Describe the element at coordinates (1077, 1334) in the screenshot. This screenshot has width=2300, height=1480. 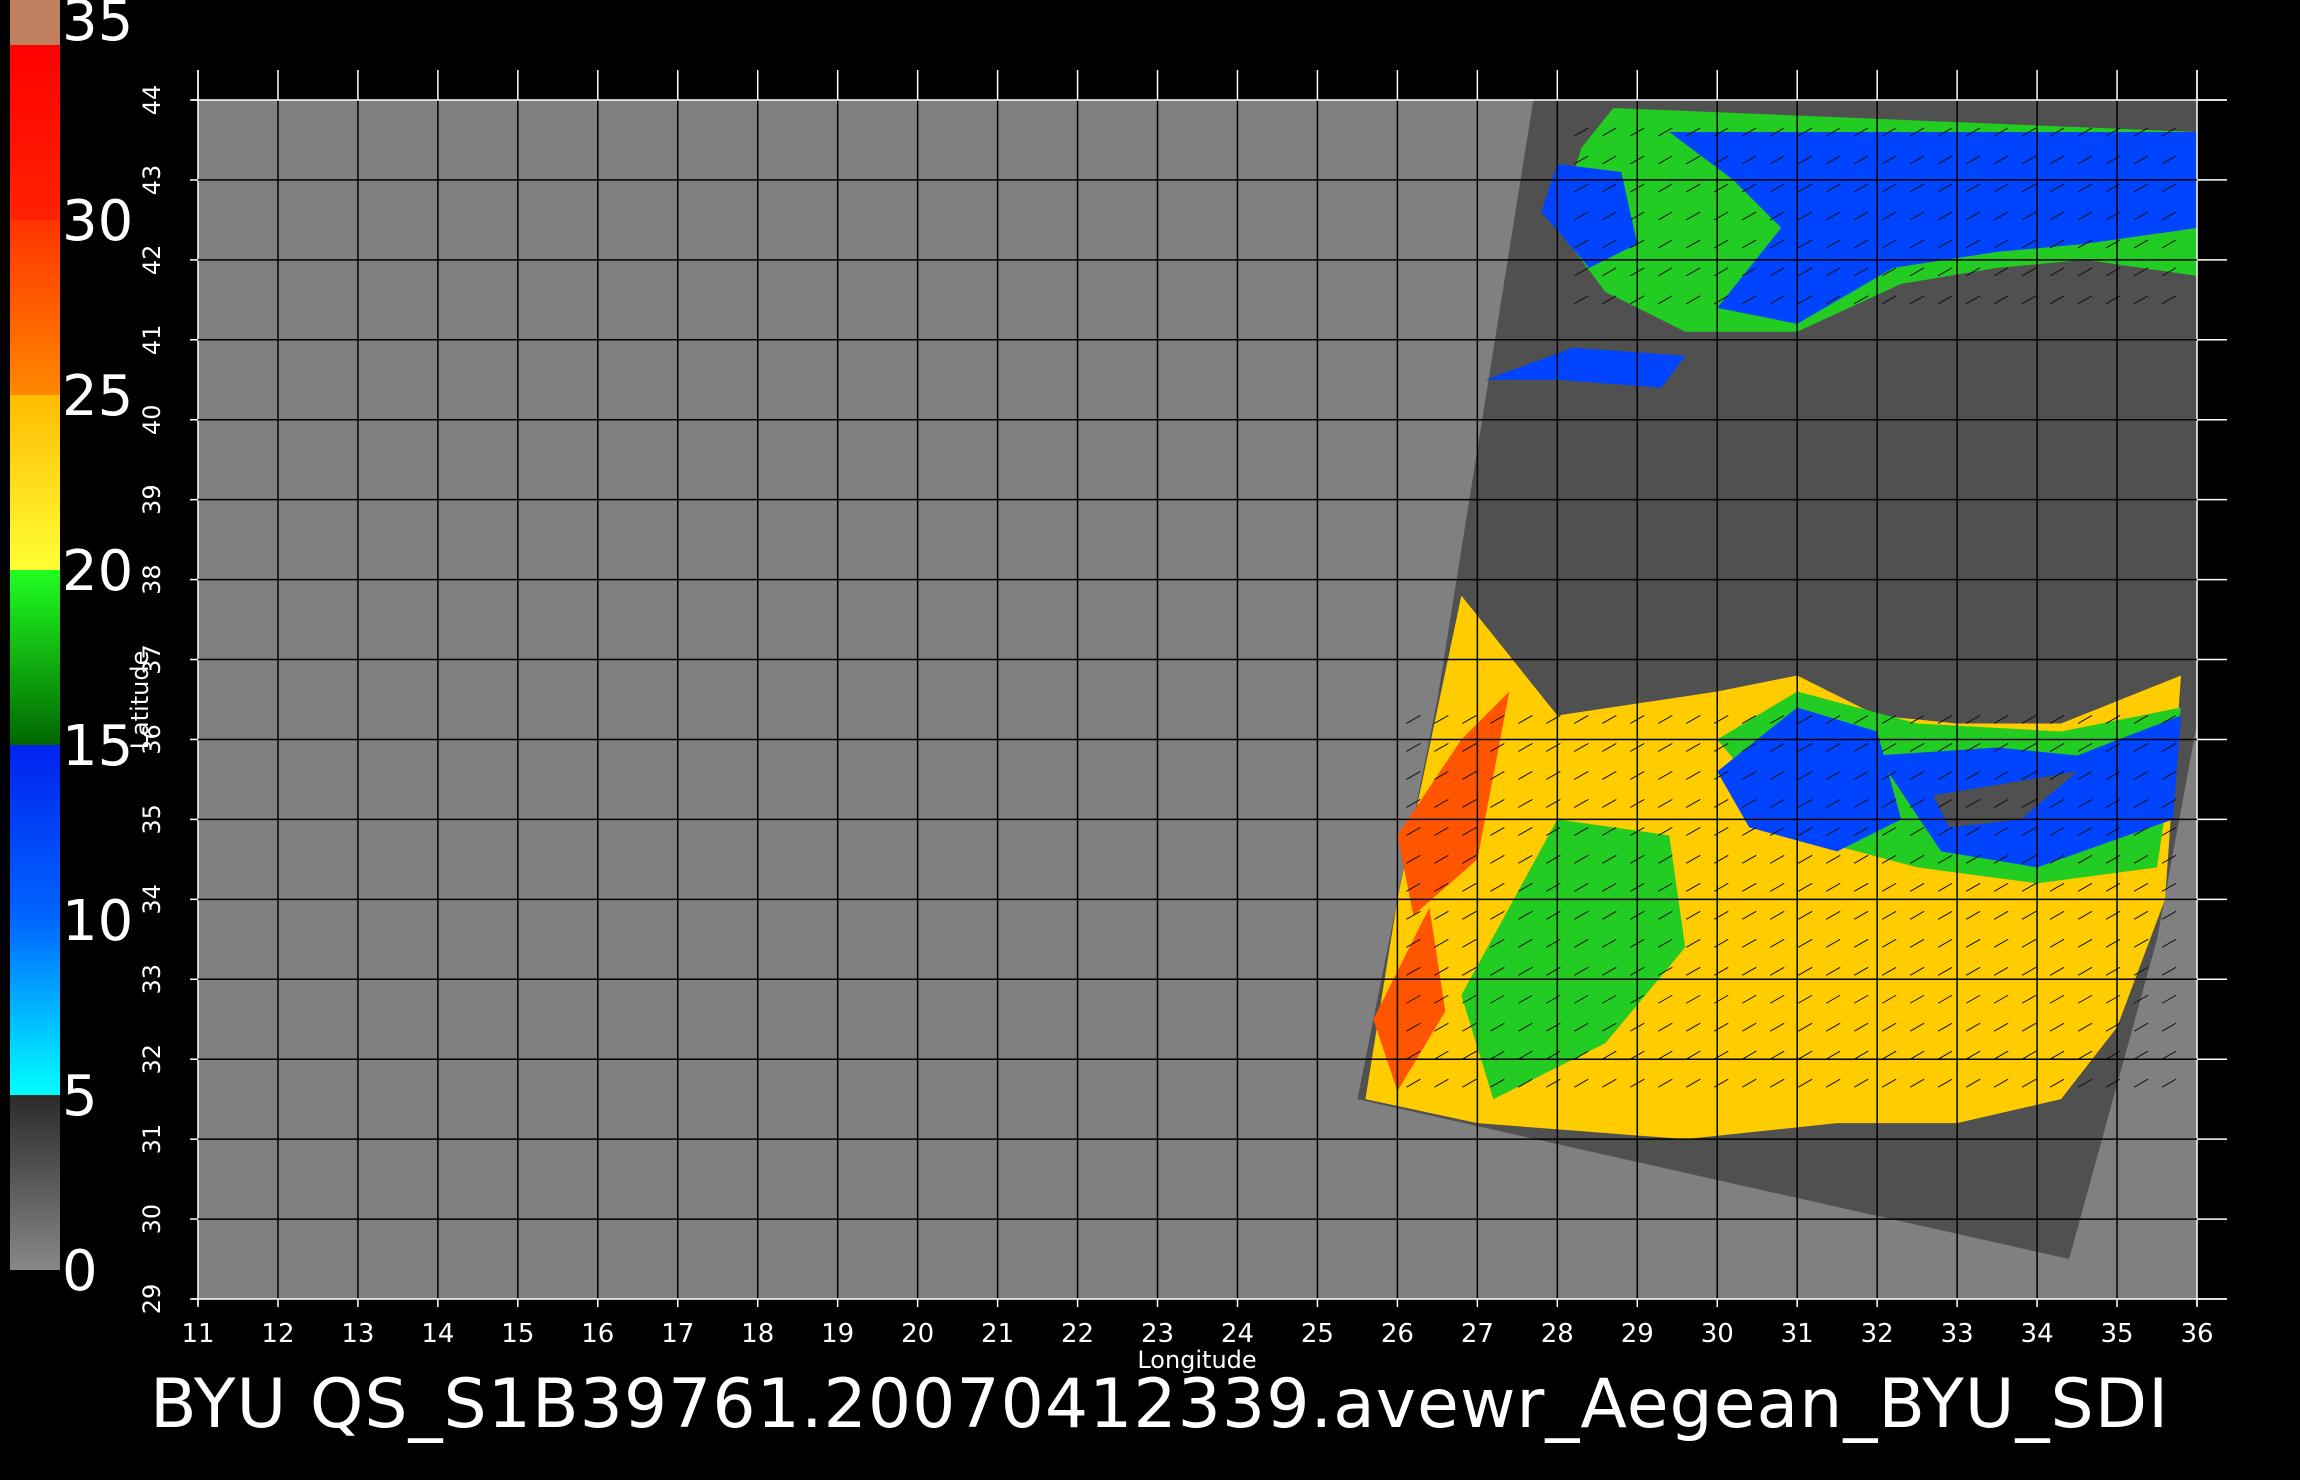
I see `x-tick-label: 22` at that location.